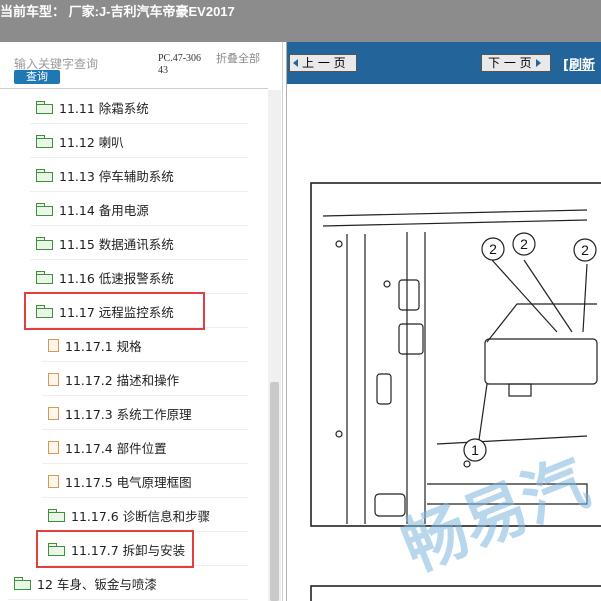 The height and width of the screenshot is (601, 601). I want to click on collapse-all-button: 折叠全部, so click(239, 59).